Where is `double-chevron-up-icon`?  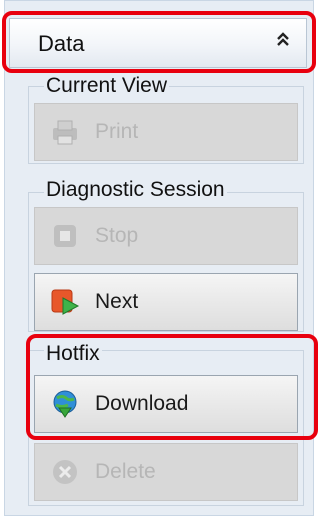
double-chevron-up-icon is located at coordinates (283, 39).